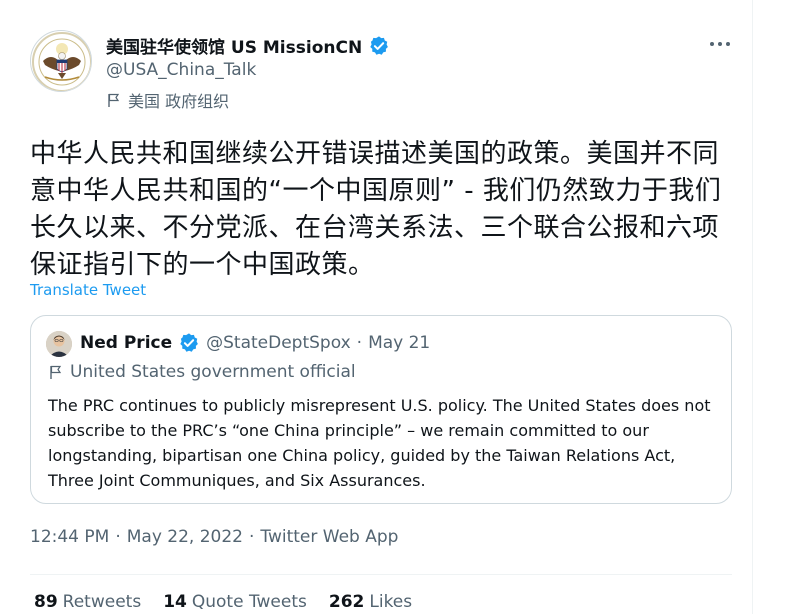  Describe the element at coordinates (381, 574) in the screenshot. I see `divider` at that location.